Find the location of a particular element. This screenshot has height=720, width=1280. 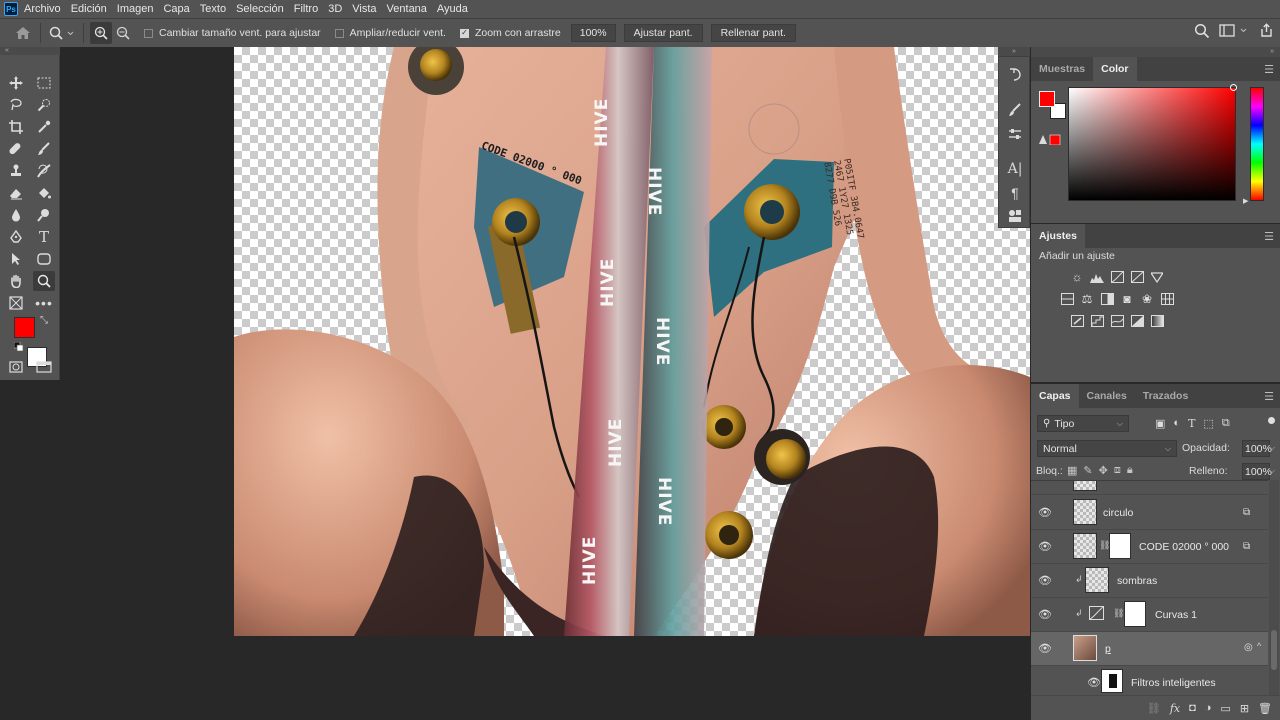

zoom-percent-field: 100% is located at coordinates (593, 33).